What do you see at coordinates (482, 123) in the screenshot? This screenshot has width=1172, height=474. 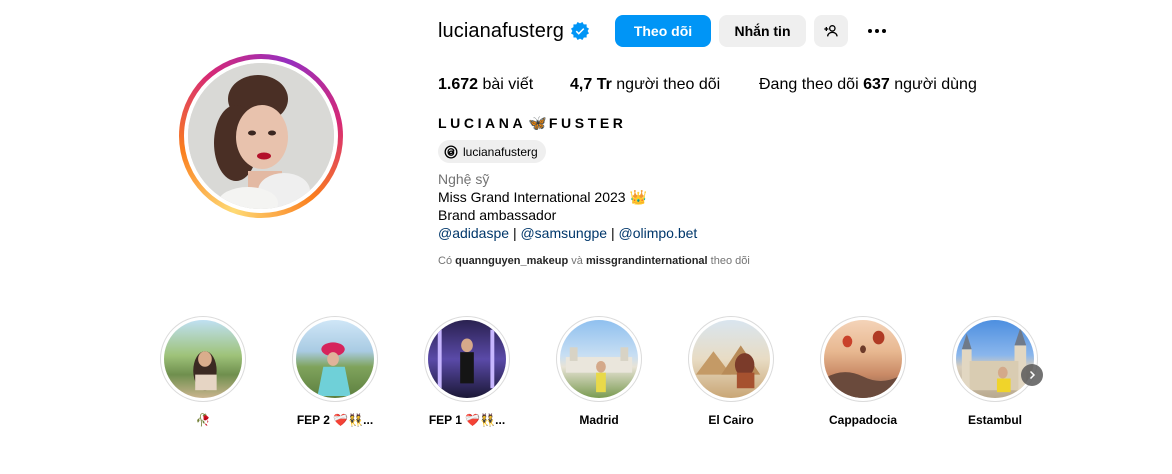 I see `full-name-first: LUCIANA` at bounding box center [482, 123].